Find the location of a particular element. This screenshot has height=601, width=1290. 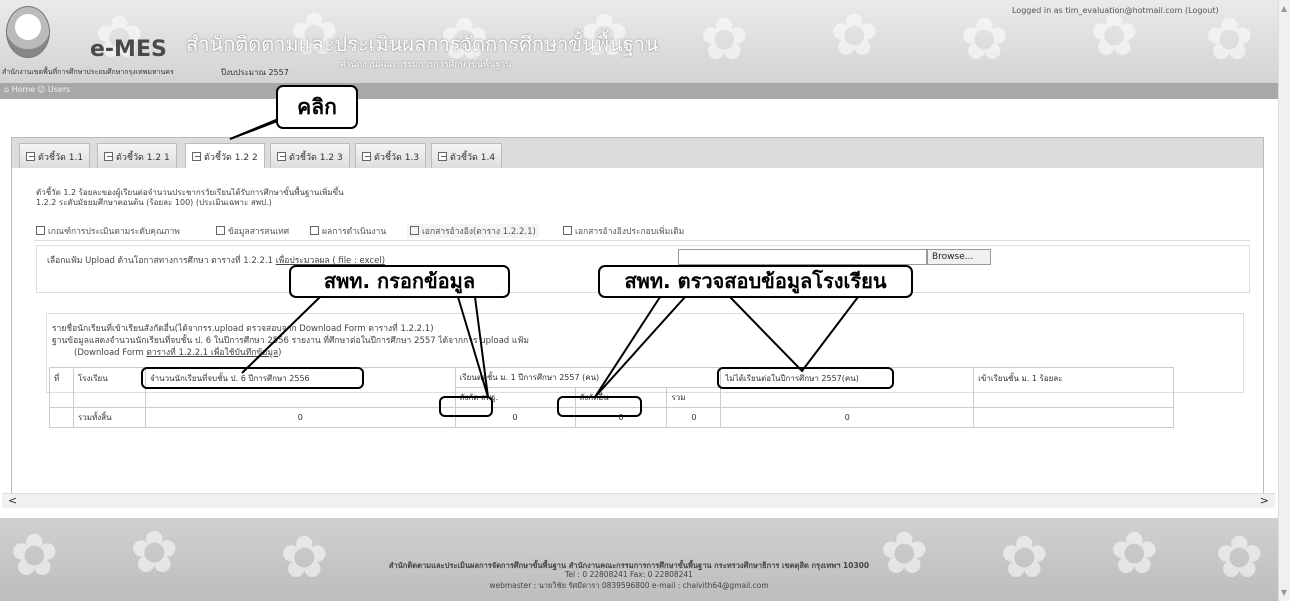

total-percent is located at coordinates (1073, 417).